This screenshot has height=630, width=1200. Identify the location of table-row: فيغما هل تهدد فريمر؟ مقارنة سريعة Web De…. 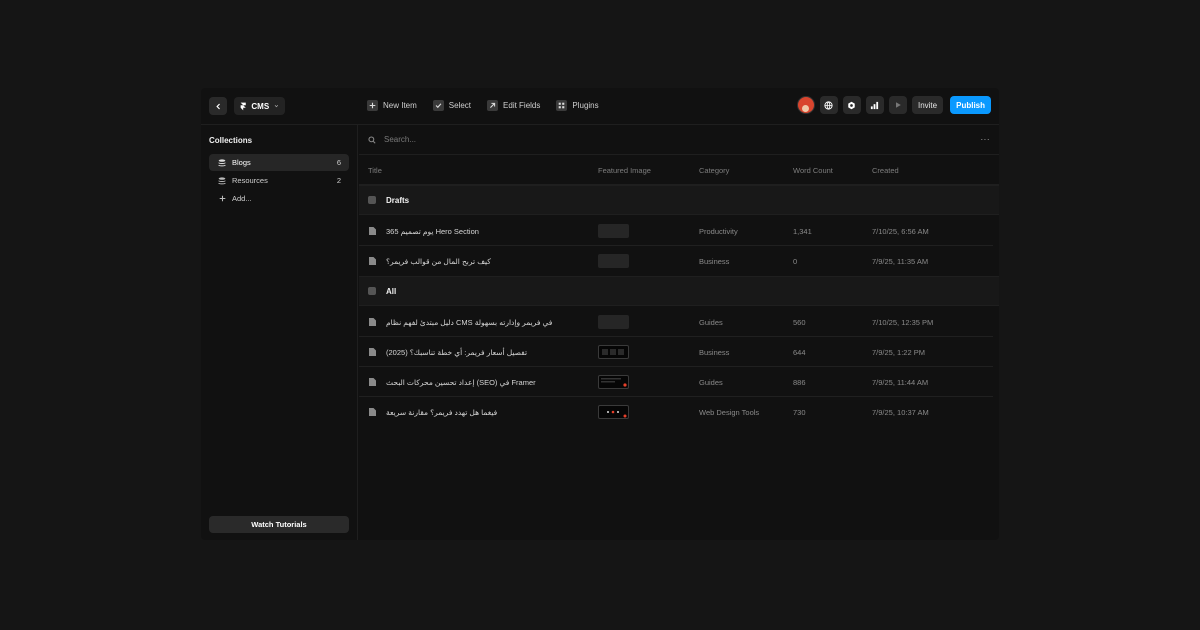
(676, 412).